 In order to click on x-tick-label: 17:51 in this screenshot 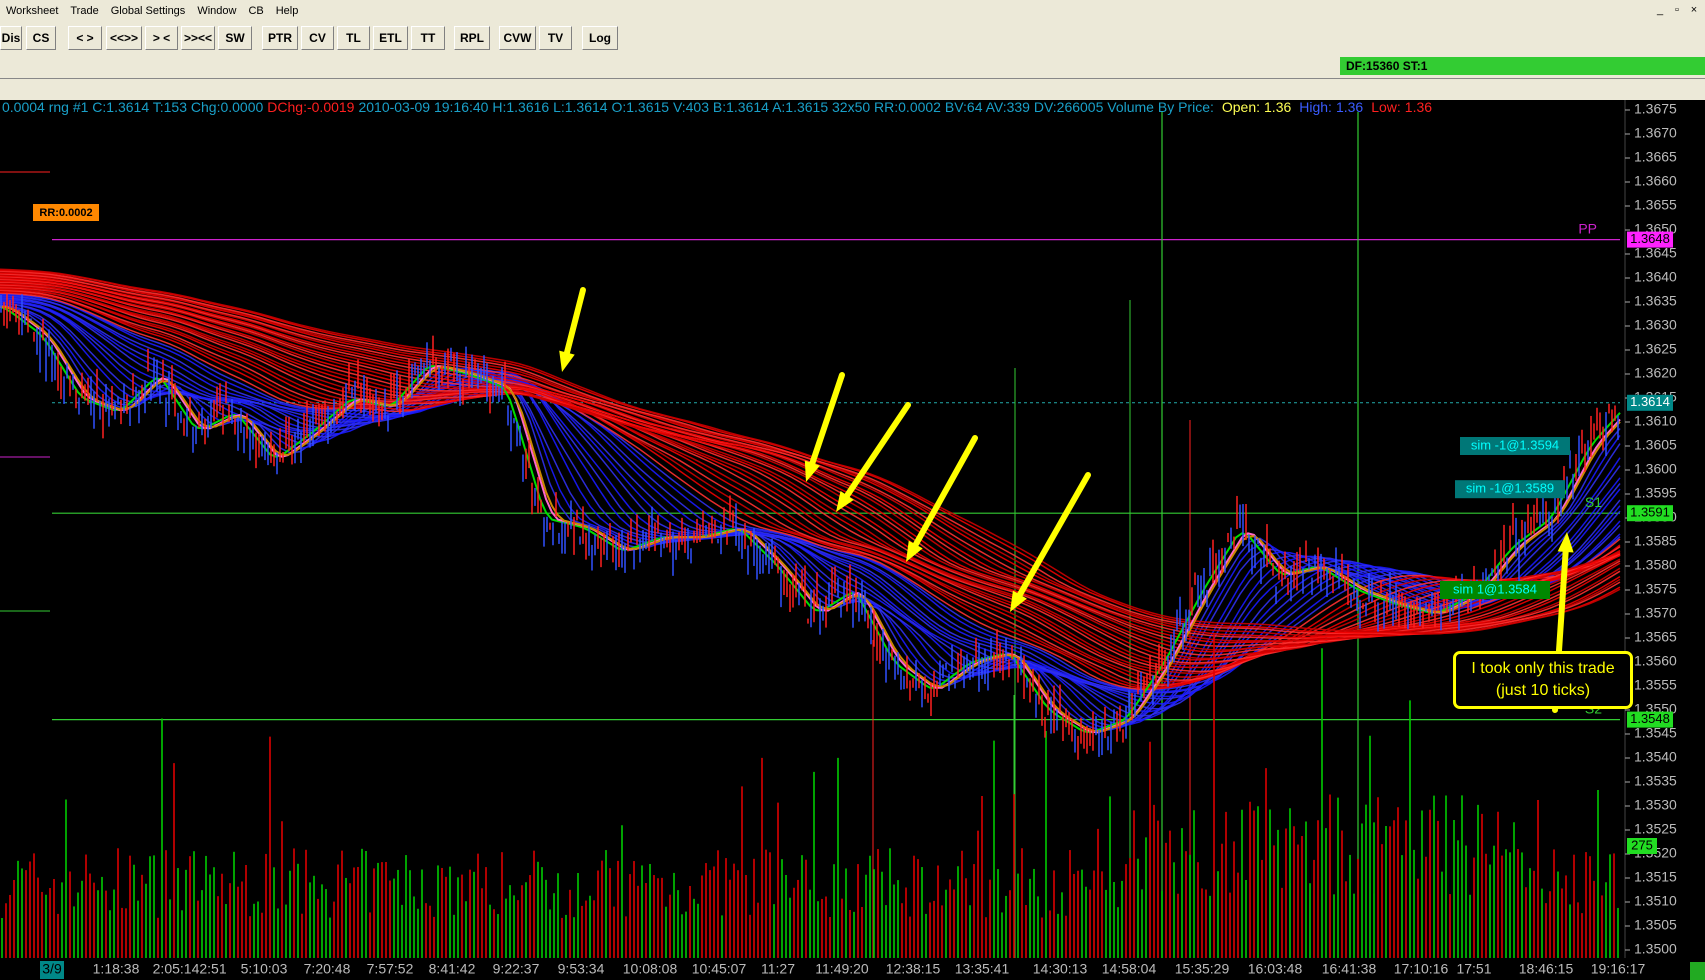, I will do `click(1473, 969)`.